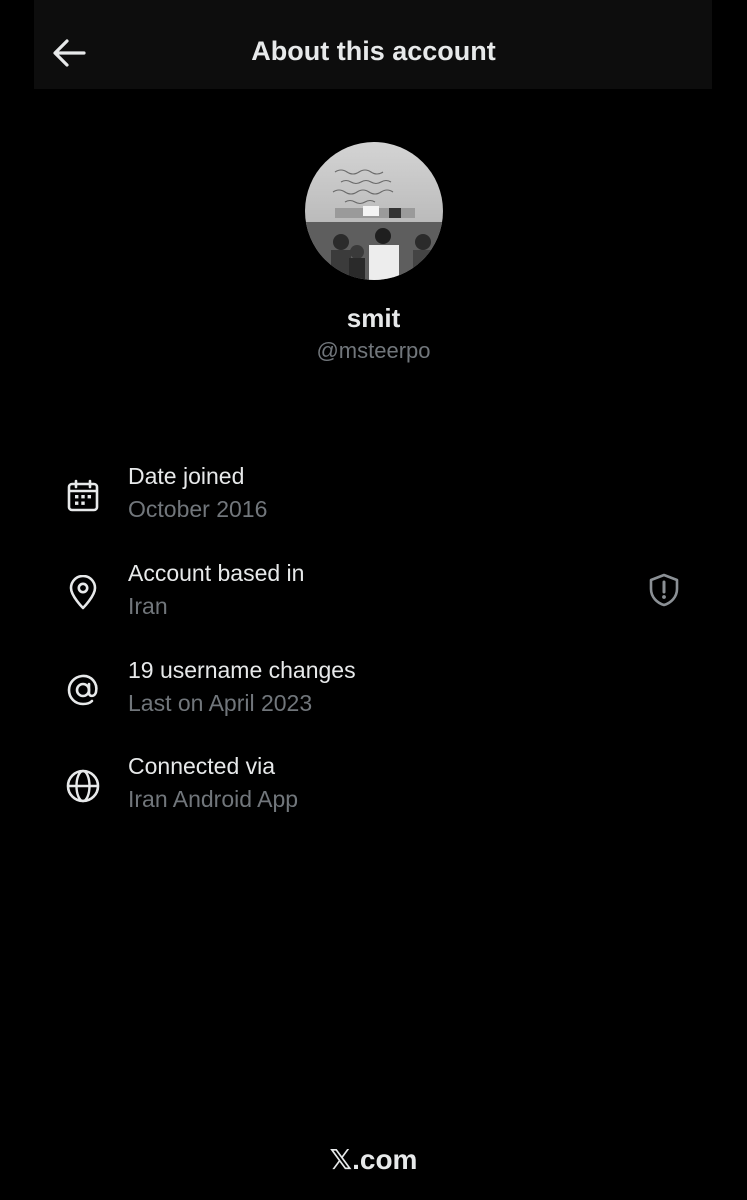 The image size is (747, 1200). Describe the element at coordinates (198, 509) in the screenshot. I see `date-joined-value: October 2016` at that location.